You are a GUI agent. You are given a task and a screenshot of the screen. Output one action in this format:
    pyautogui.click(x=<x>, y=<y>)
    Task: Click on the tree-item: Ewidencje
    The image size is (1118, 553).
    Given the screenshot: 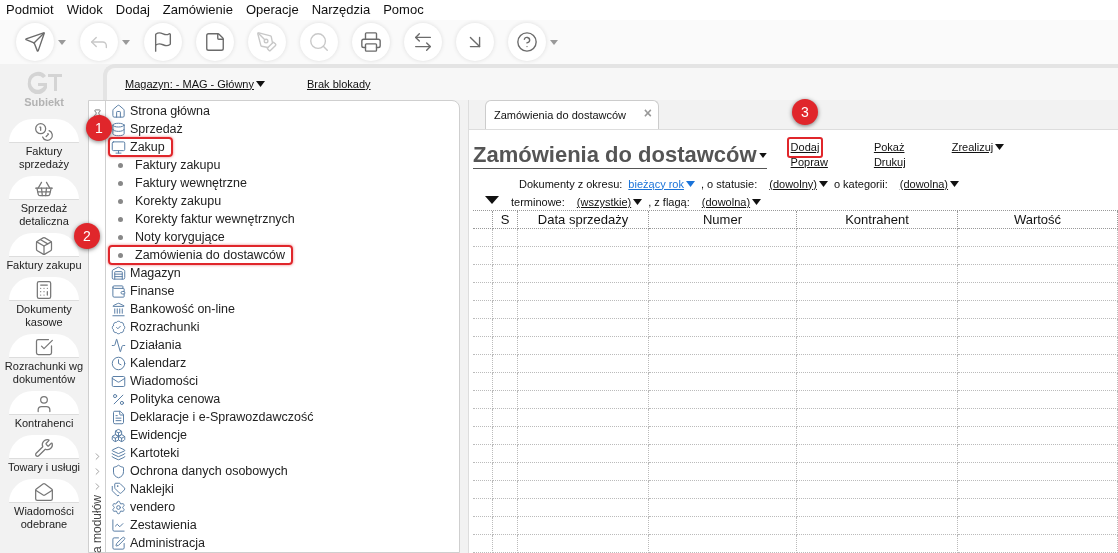 What is the action you would take?
    pyautogui.click(x=151, y=435)
    